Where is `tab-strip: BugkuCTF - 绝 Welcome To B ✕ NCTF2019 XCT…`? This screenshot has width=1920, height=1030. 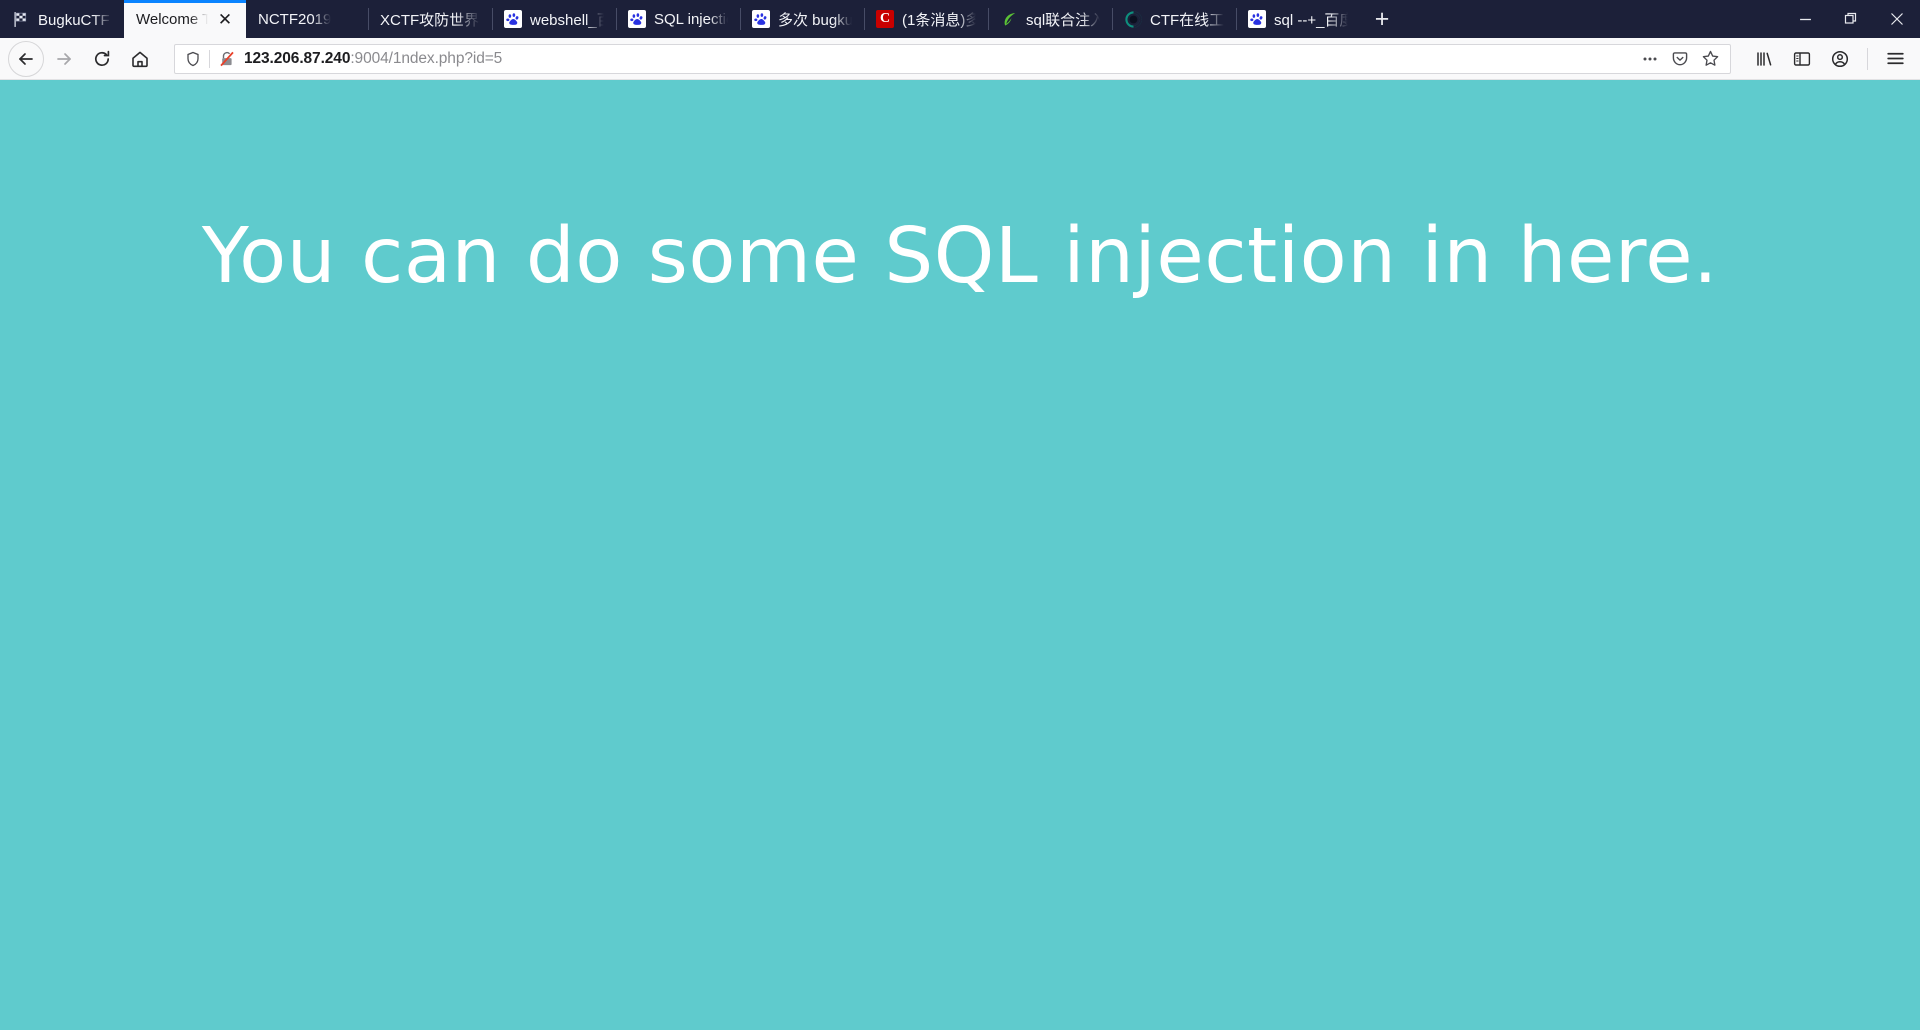 tab-strip: BugkuCTF - 绝 Welcome To B ✕ NCTF2019 XCT… is located at coordinates (960, 19).